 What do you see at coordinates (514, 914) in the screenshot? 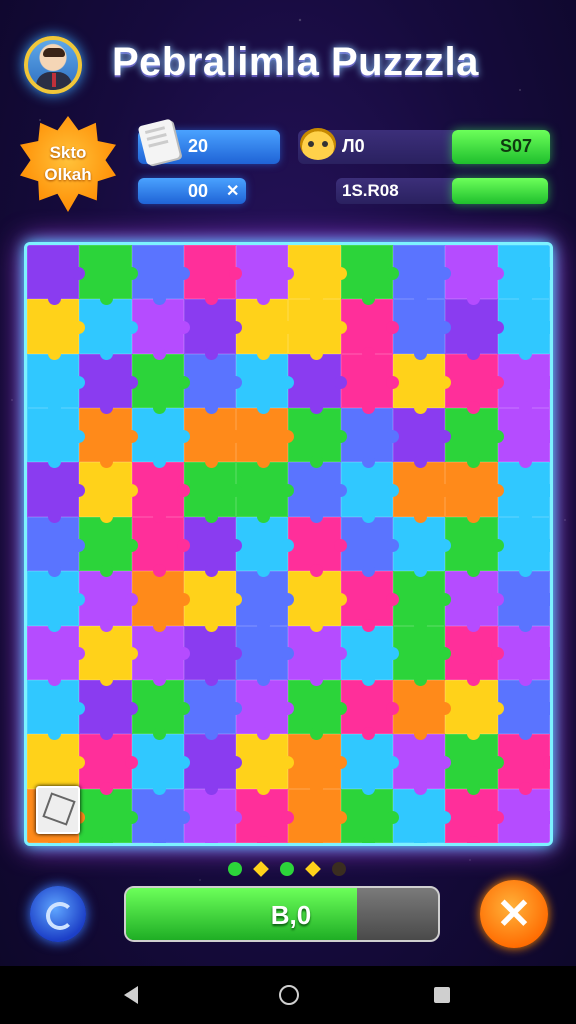
I see `close-button: ✕` at bounding box center [514, 914].